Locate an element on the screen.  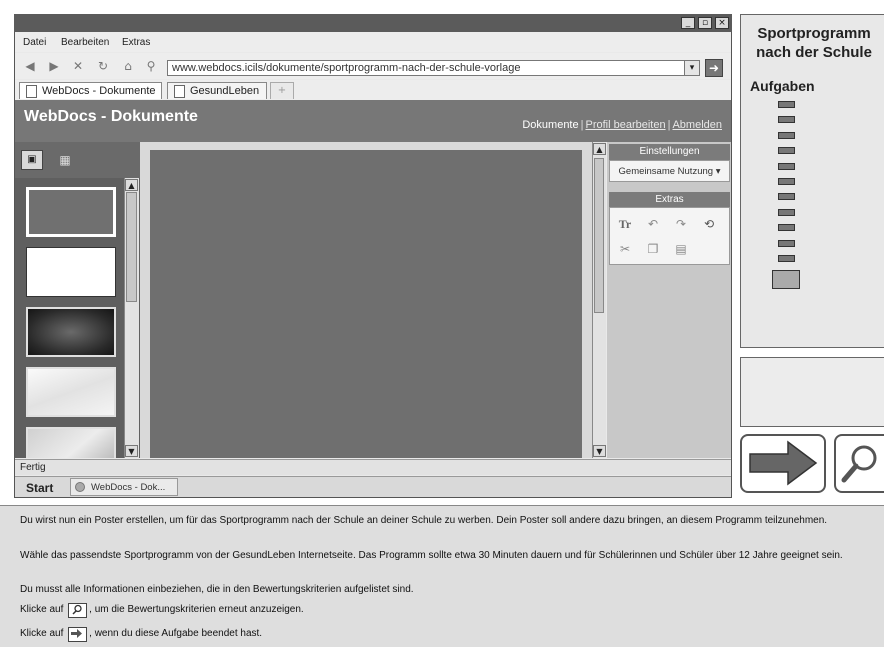
grid-view-icon: ▦ is located at coordinates (65, 160).